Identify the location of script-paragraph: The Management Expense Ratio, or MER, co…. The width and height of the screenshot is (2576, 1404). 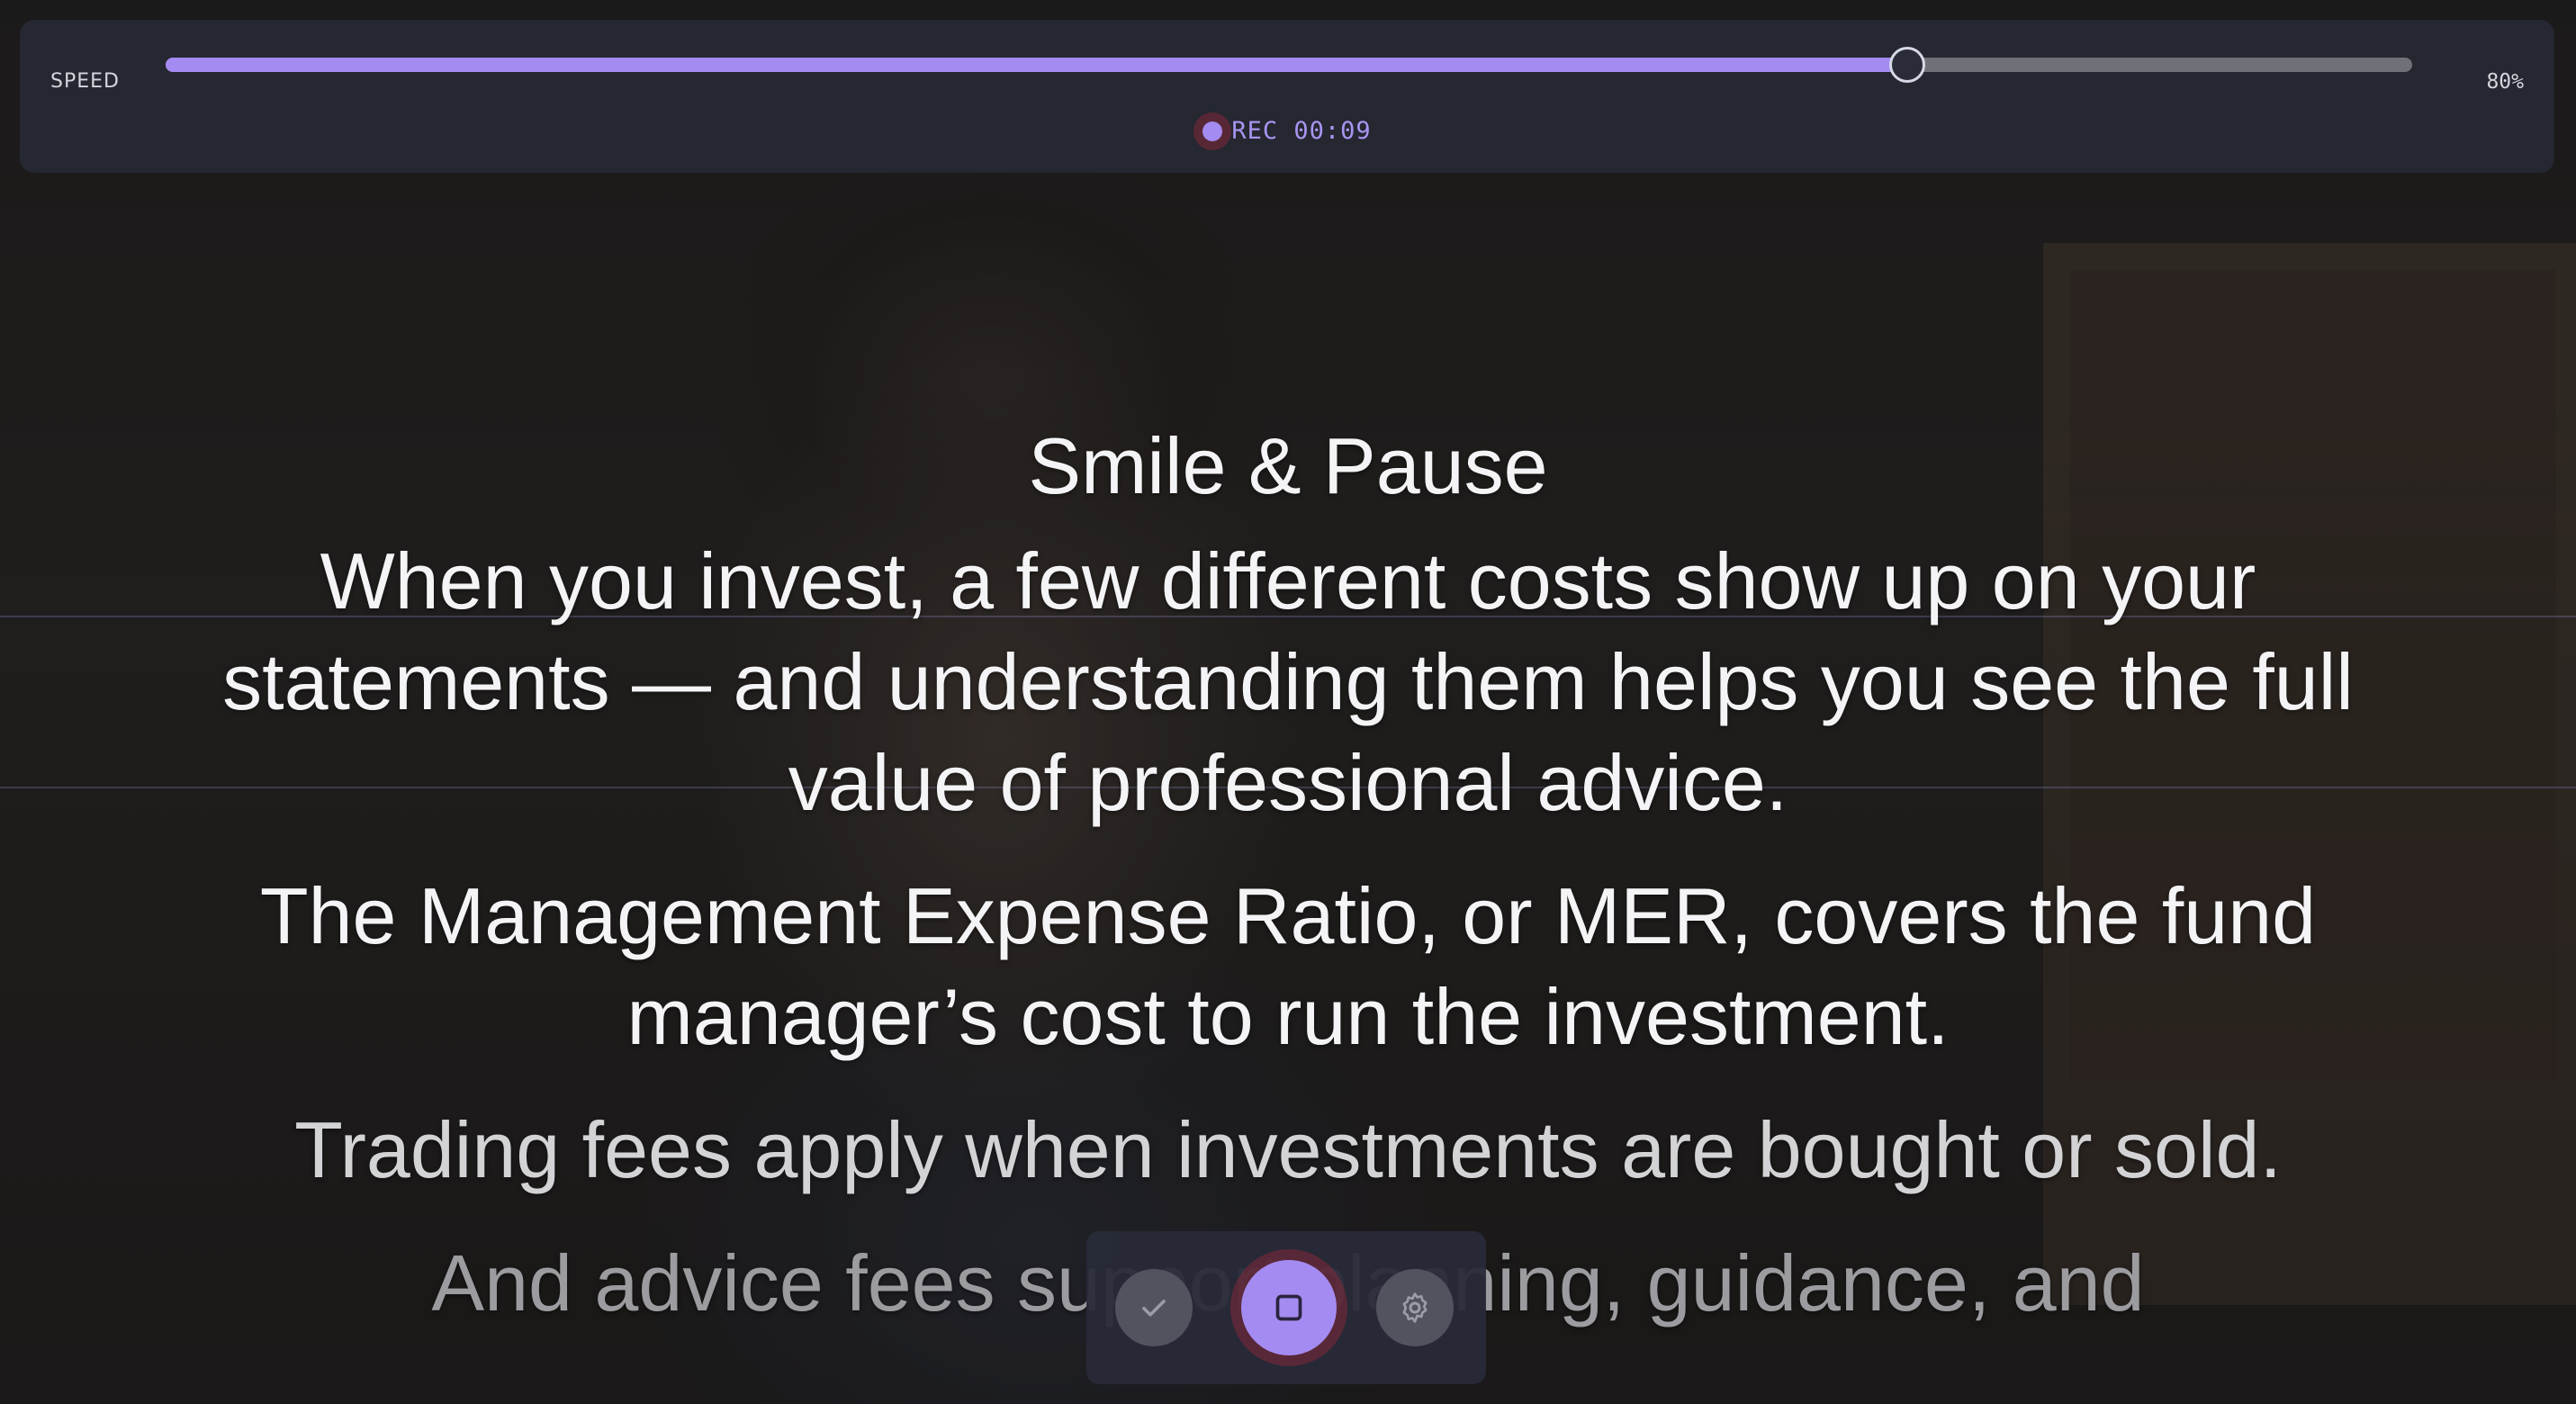
(1288, 966).